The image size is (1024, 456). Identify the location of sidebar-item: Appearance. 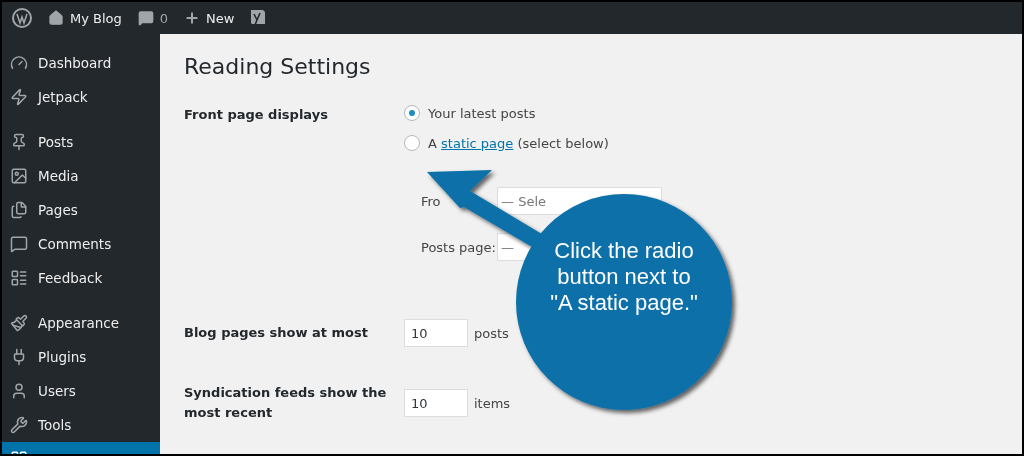
(81, 323).